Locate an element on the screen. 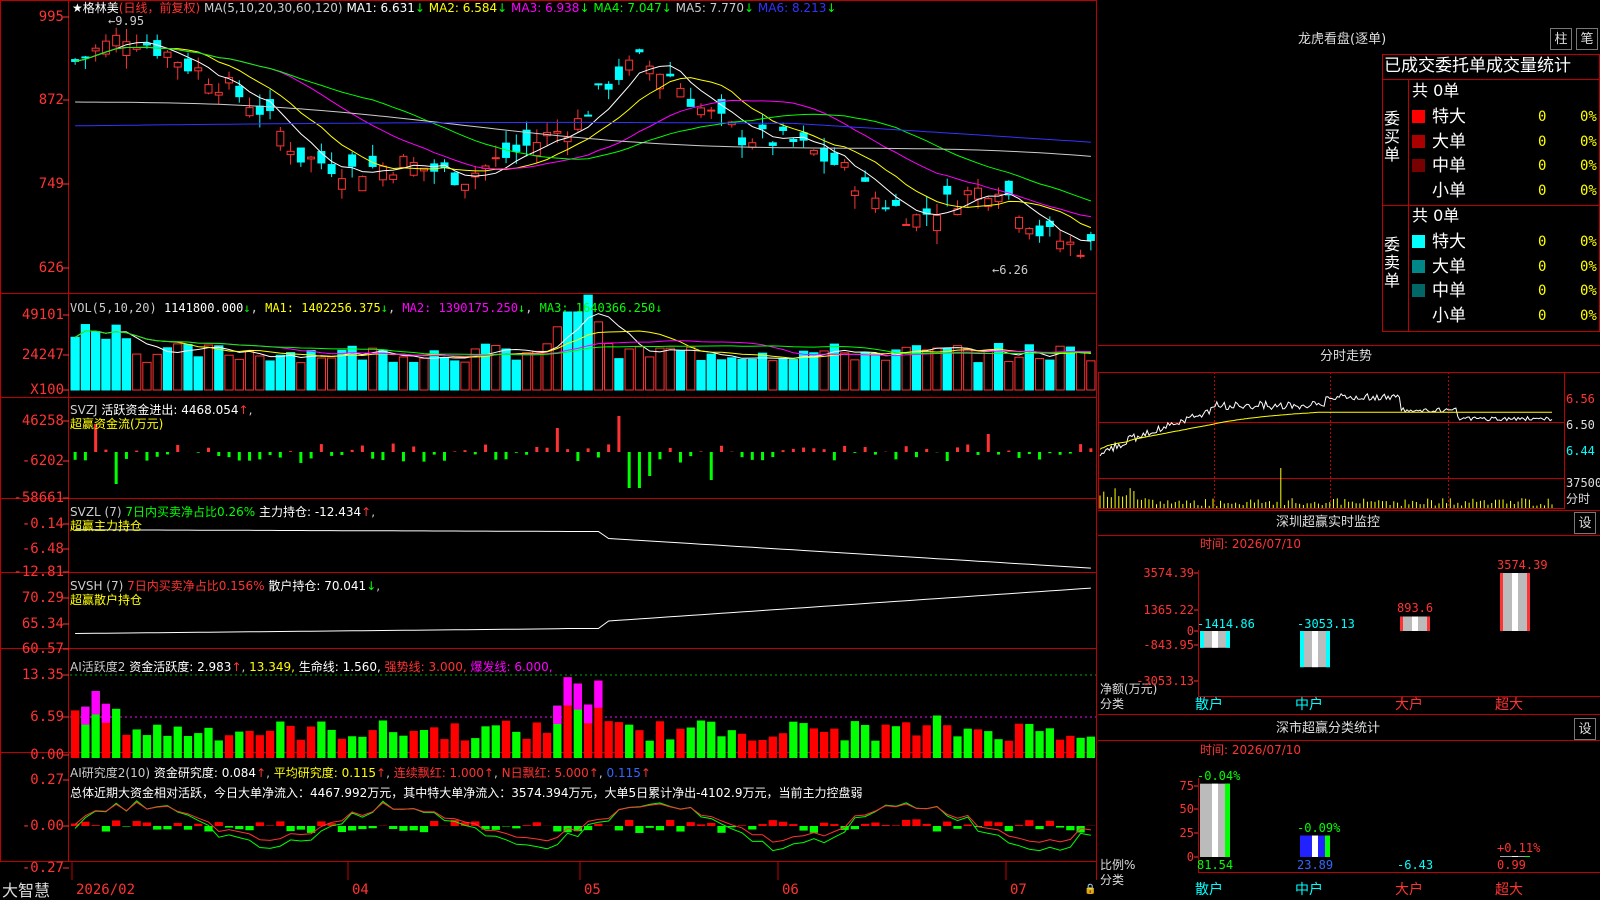  monitor-title: 深圳超赢实时监控 is located at coordinates (1328, 522).